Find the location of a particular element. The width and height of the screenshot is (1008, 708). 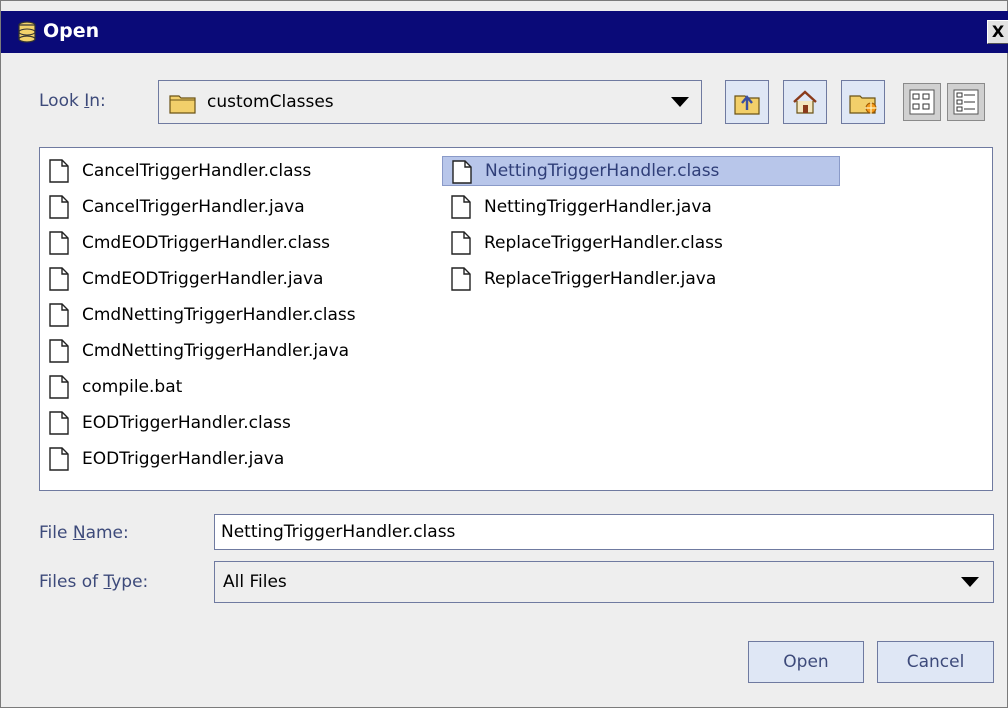

file-list-item: EODTriggerHandler.java is located at coordinates (165, 459).